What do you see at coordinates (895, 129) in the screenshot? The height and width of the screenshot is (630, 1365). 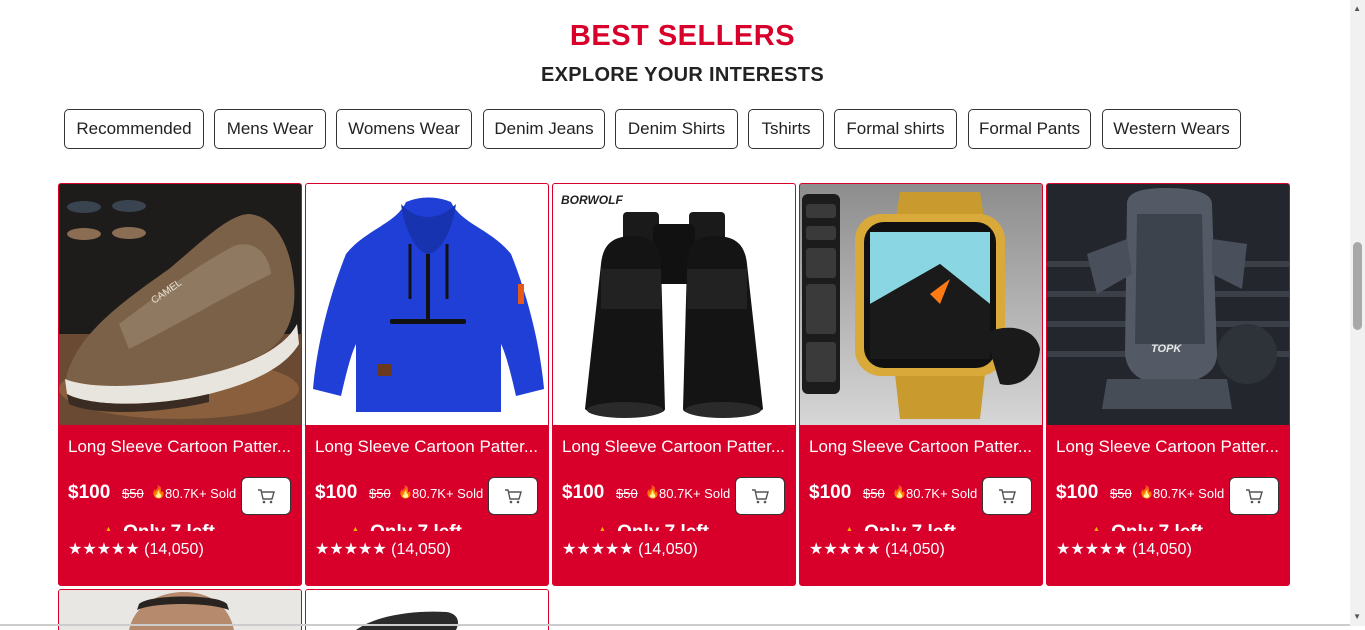 I see `tab-formal-shirts: Formal shirts` at bounding box center [895, 129].